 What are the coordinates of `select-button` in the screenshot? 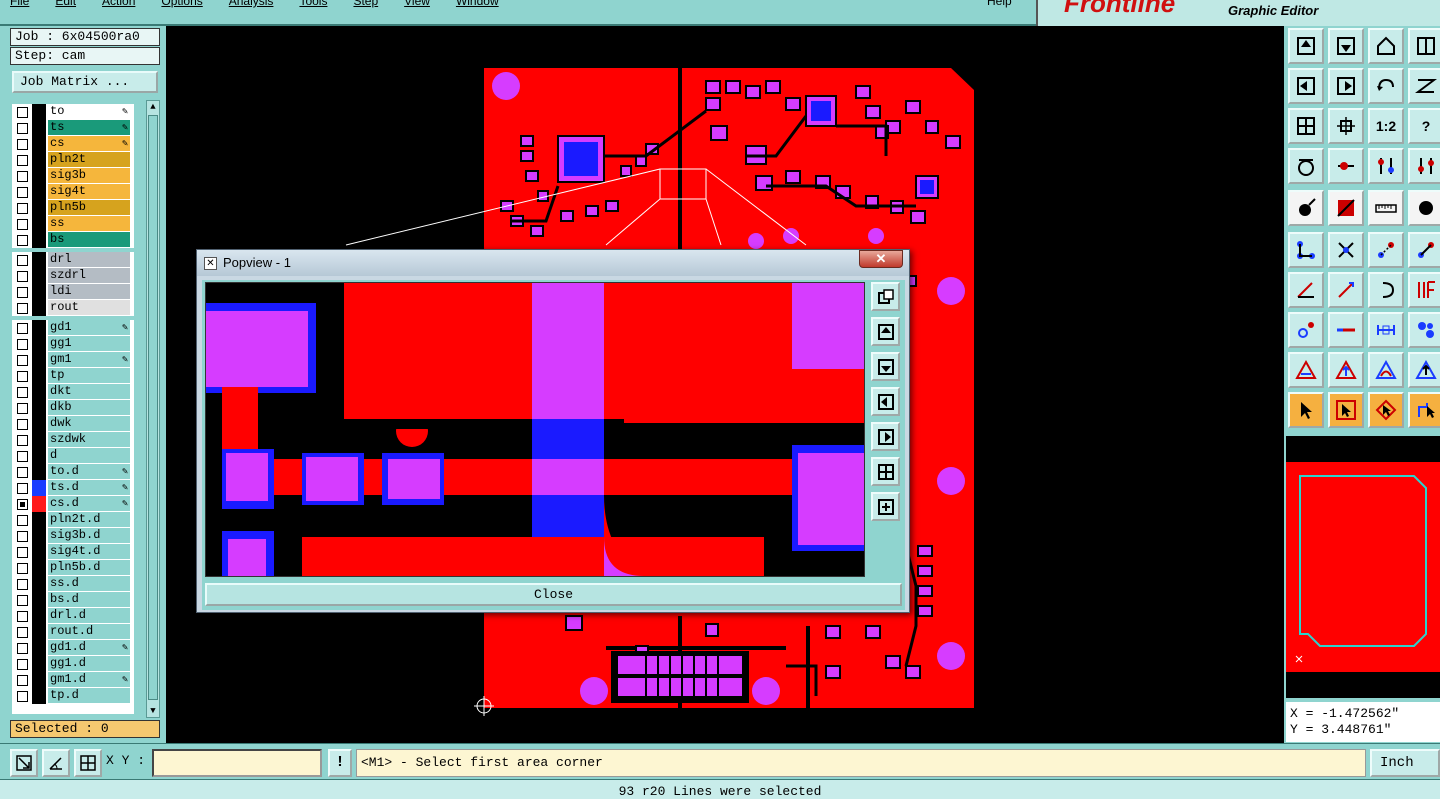 It's located at (1306, 410).